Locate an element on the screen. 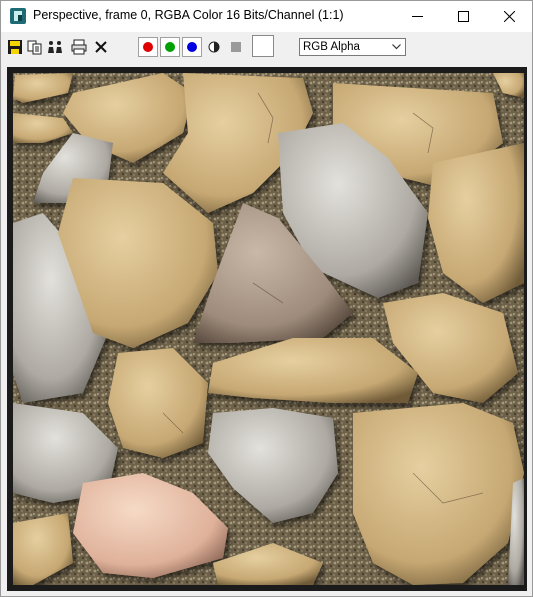 Image resolution: width=533 pixels, height=597 pixels. minimize-button is located at coordinates (417, 16).